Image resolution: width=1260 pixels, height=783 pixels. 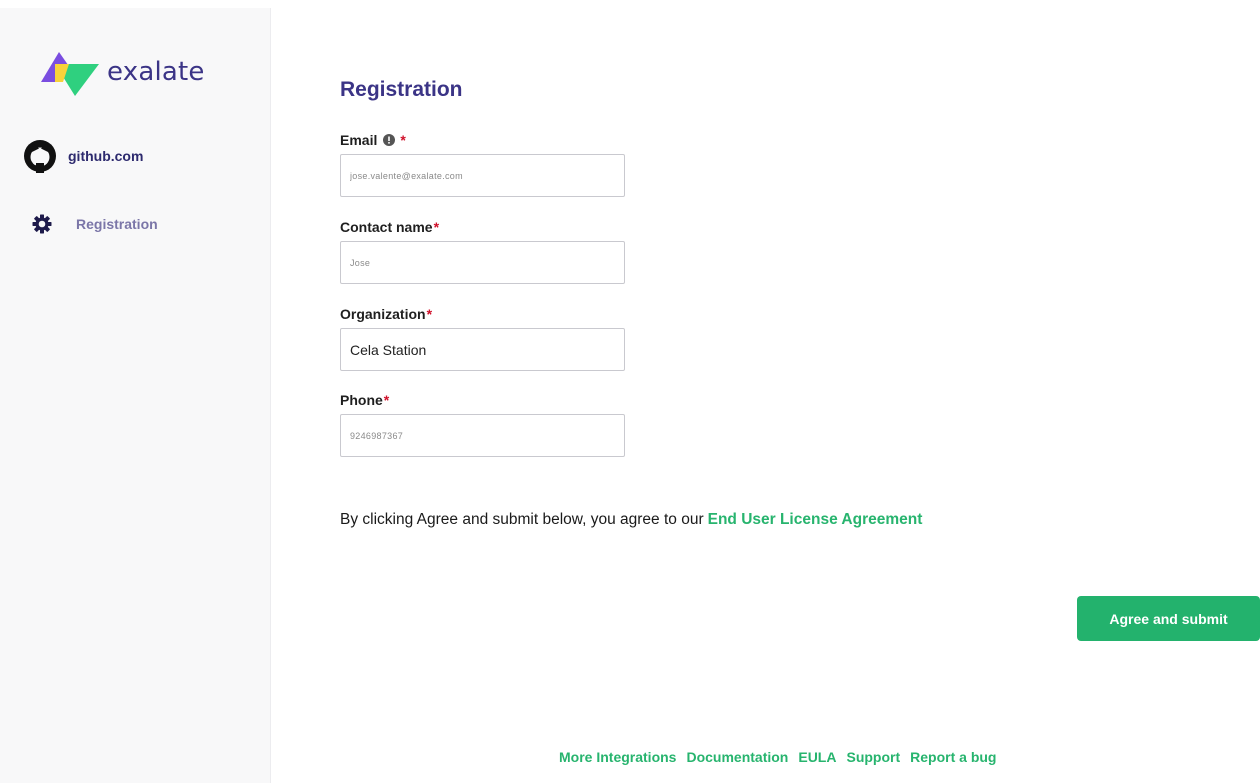 I want to click on footer-link-documentation: Documentation, so click(x=737, y=757).